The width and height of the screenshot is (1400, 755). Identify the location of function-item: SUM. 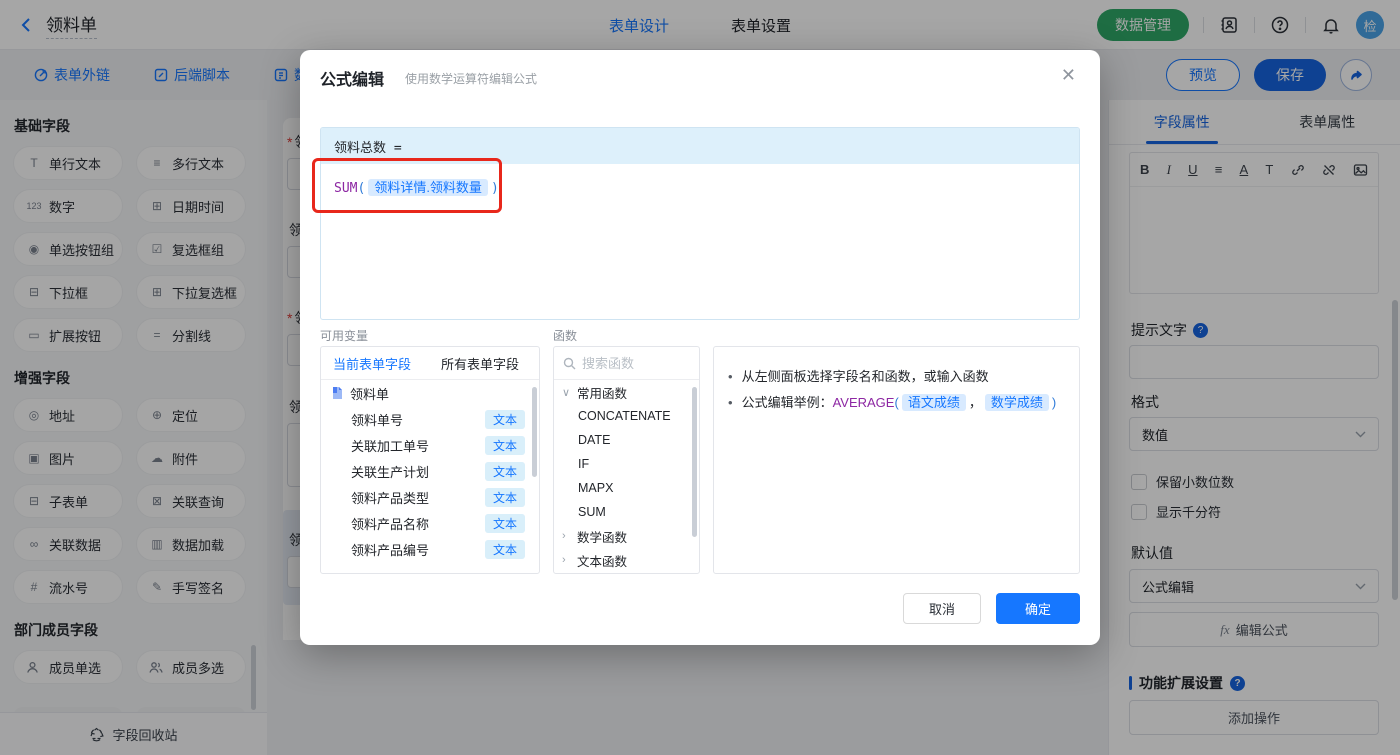
(626, 512).